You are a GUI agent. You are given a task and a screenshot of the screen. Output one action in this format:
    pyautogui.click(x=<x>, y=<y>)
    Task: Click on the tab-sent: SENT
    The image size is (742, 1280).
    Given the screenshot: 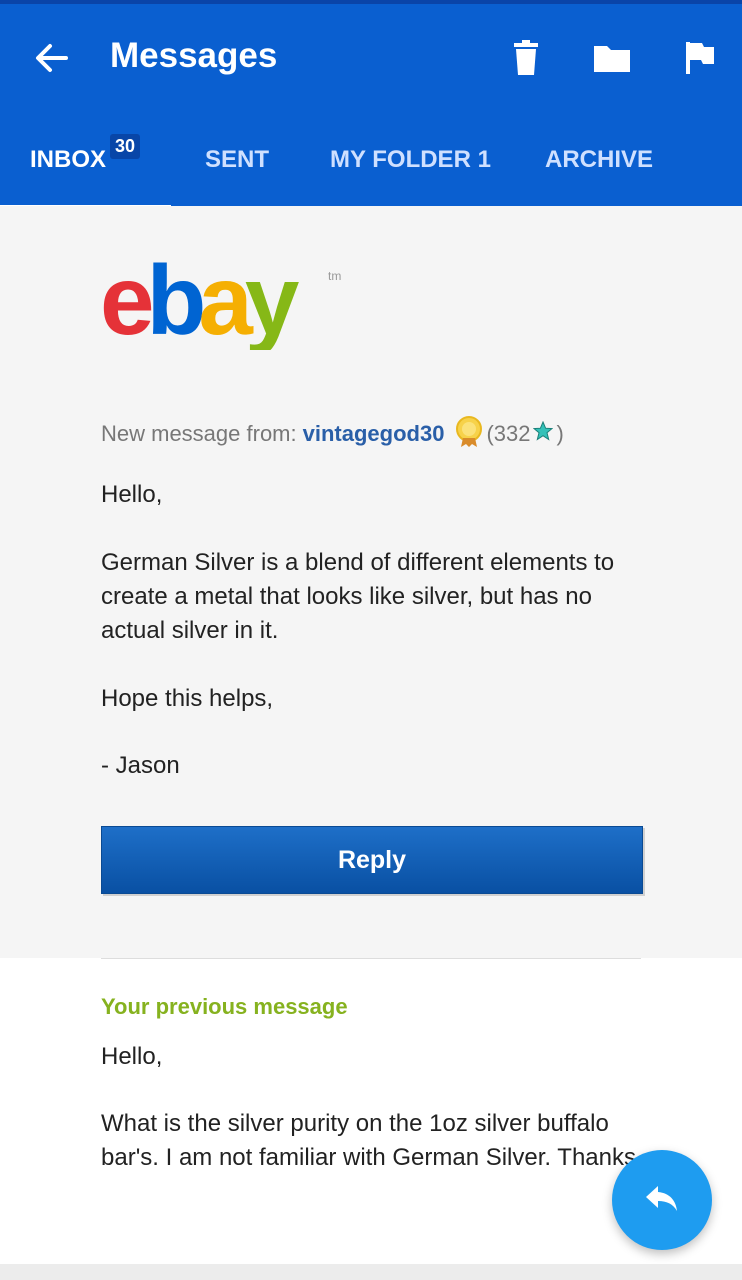 What is the action you would take?
    pyautogui.click(x=237, y=160)
    